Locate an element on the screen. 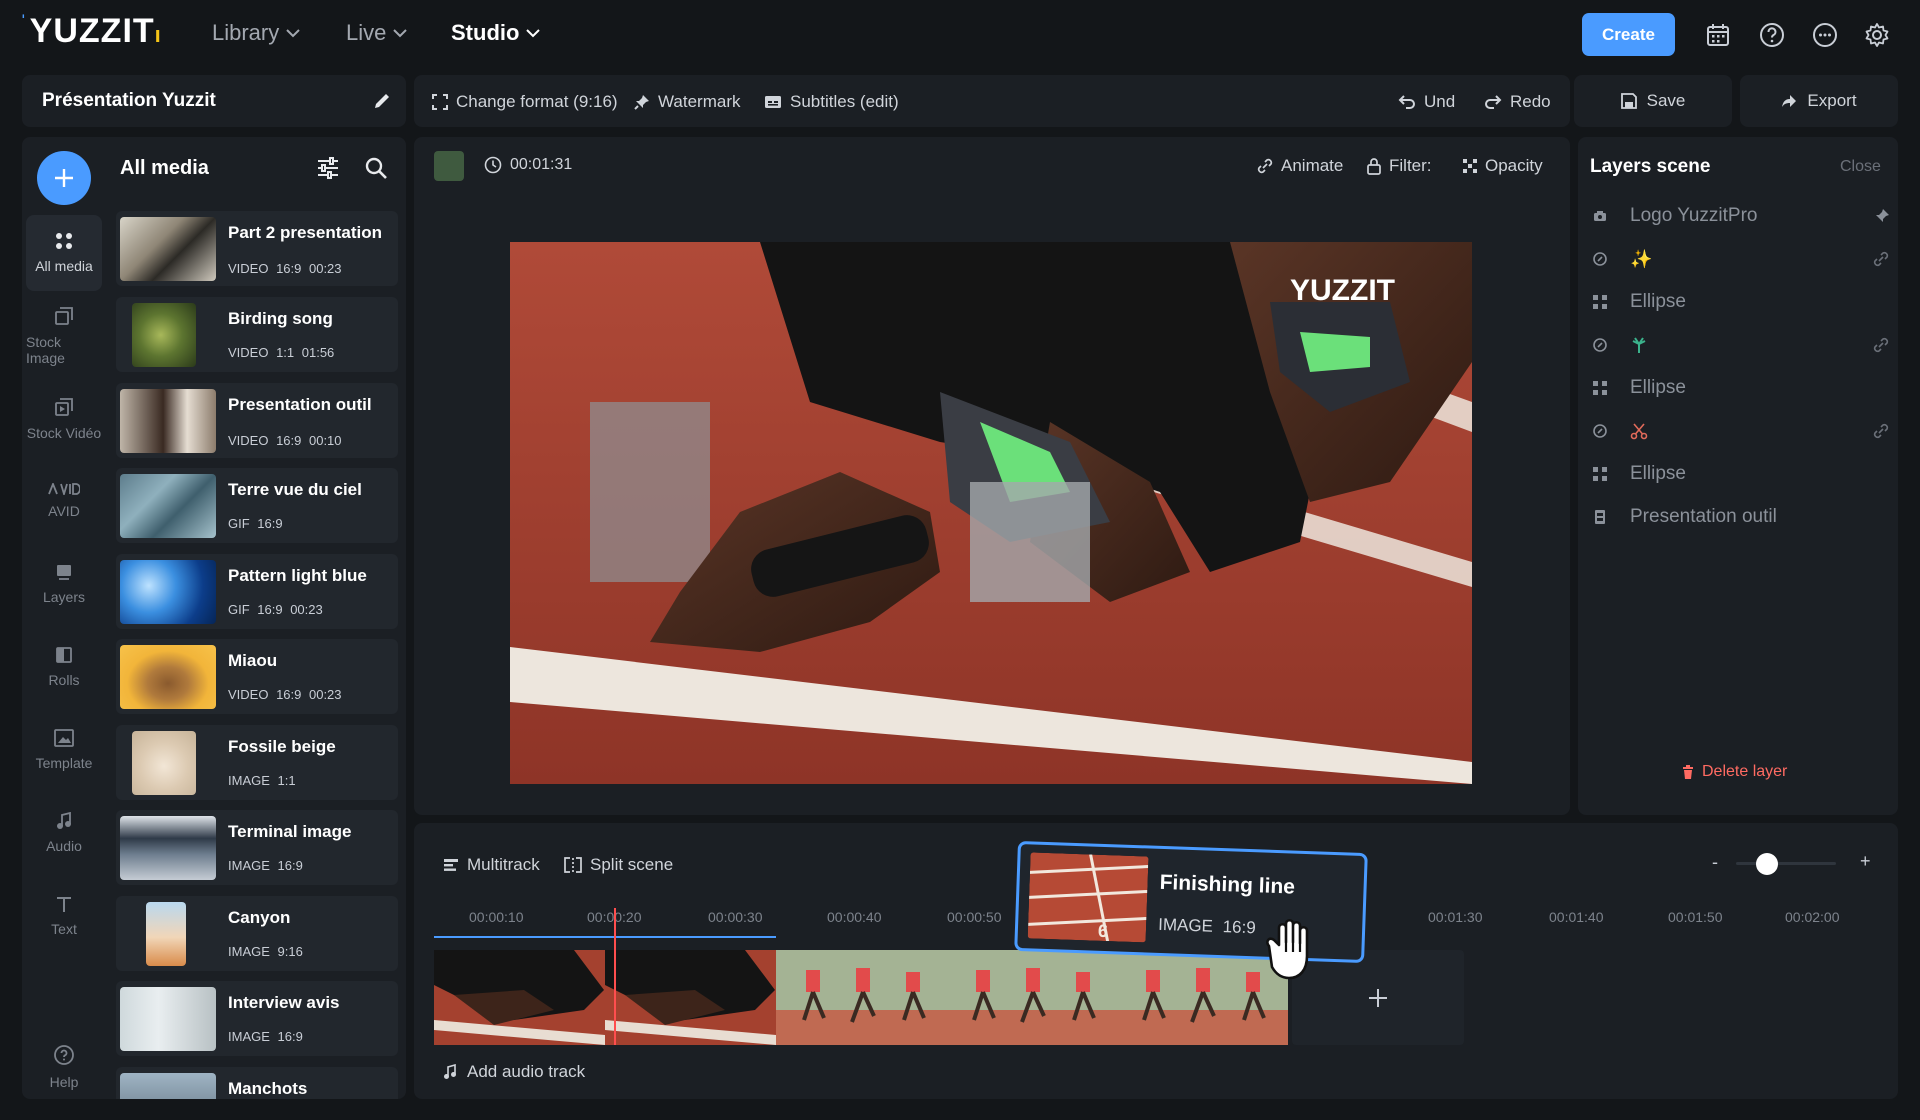  media-item: Terminal image IMAGE 16:9 is located at coordinates (257, 847).